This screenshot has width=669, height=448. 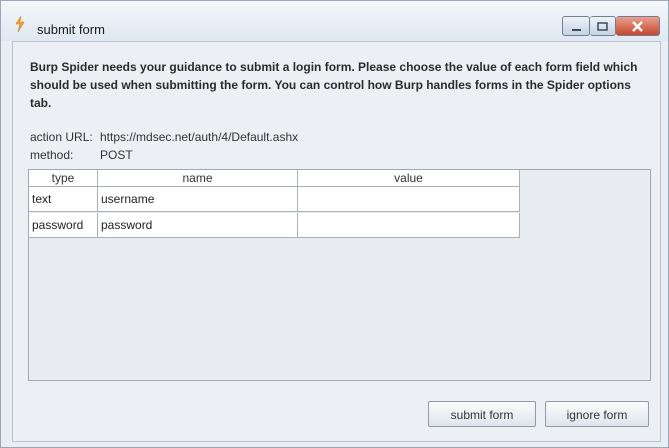 I want to click on maximize-button, so click(x=603, y=26).